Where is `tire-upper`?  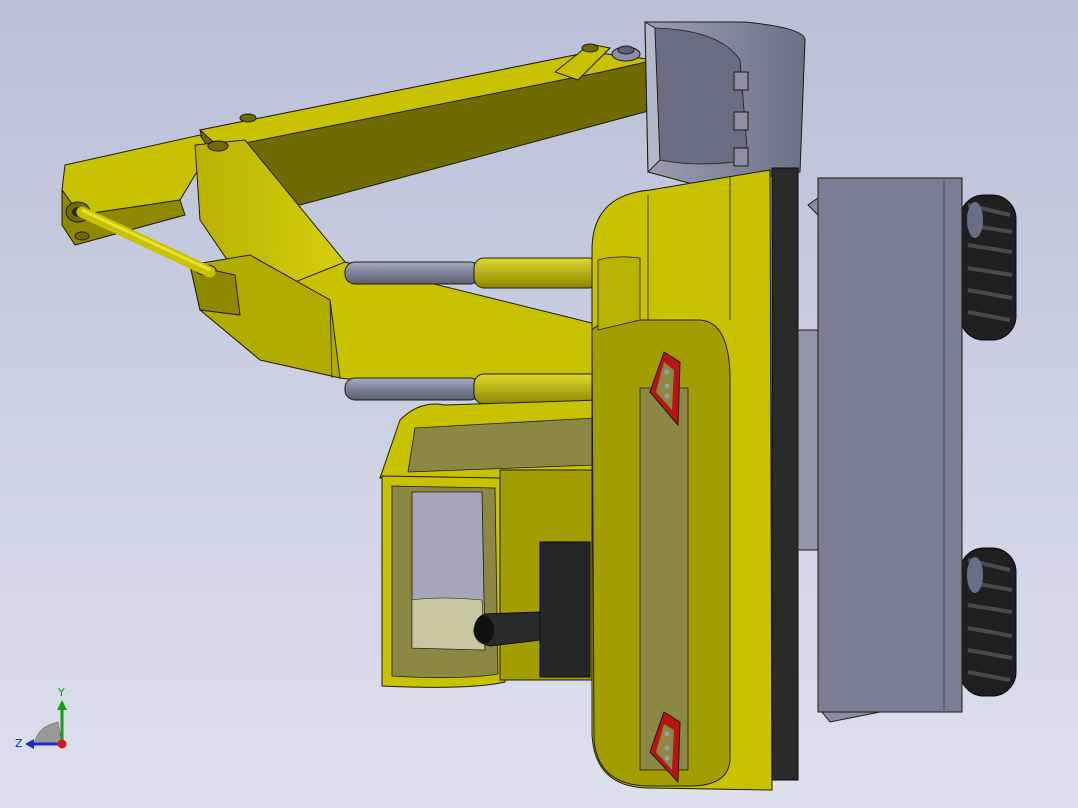 tire-upper is located at coordinates (988, 267).